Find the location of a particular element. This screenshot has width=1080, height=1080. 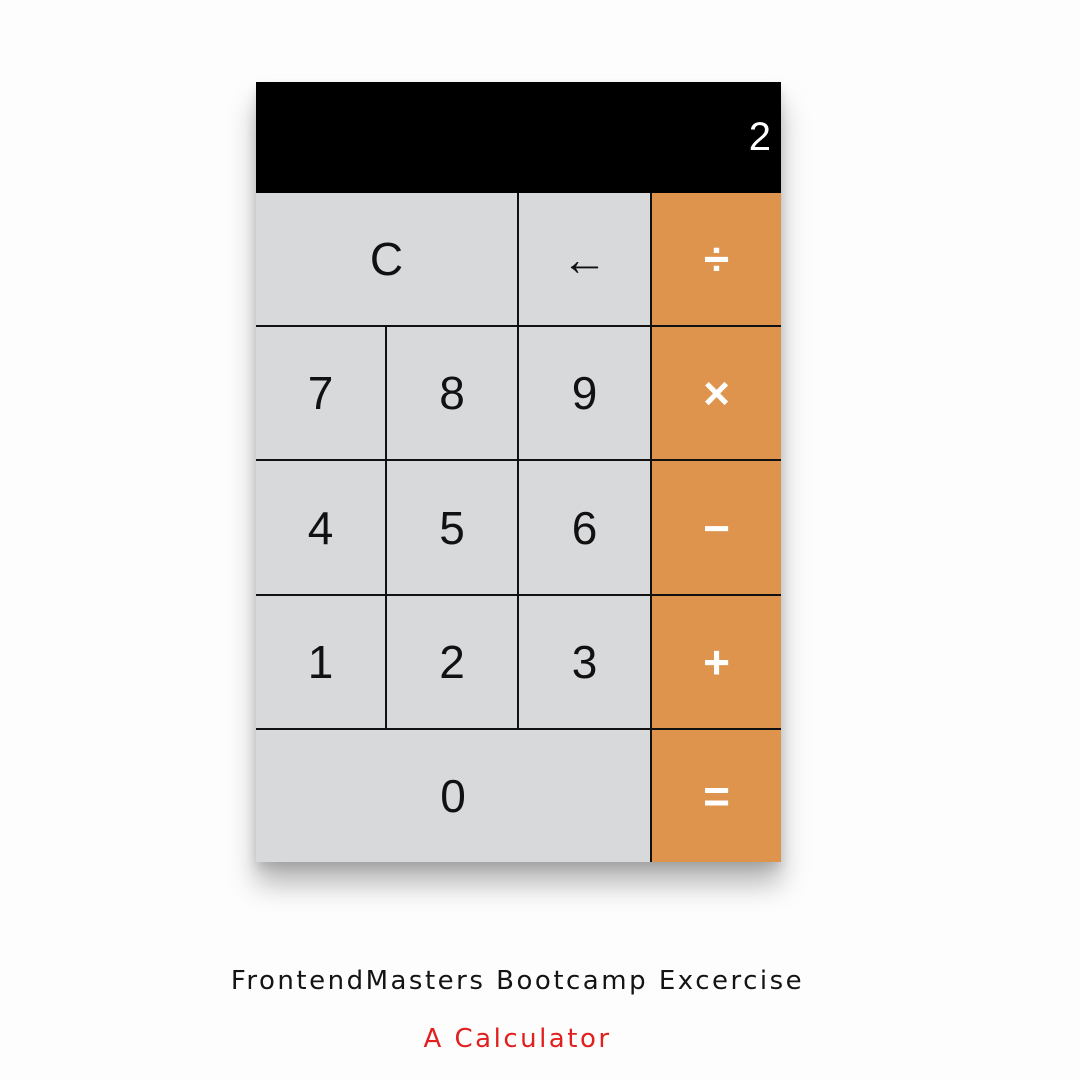

multiply-button: × is located at coordinates (715, 394).